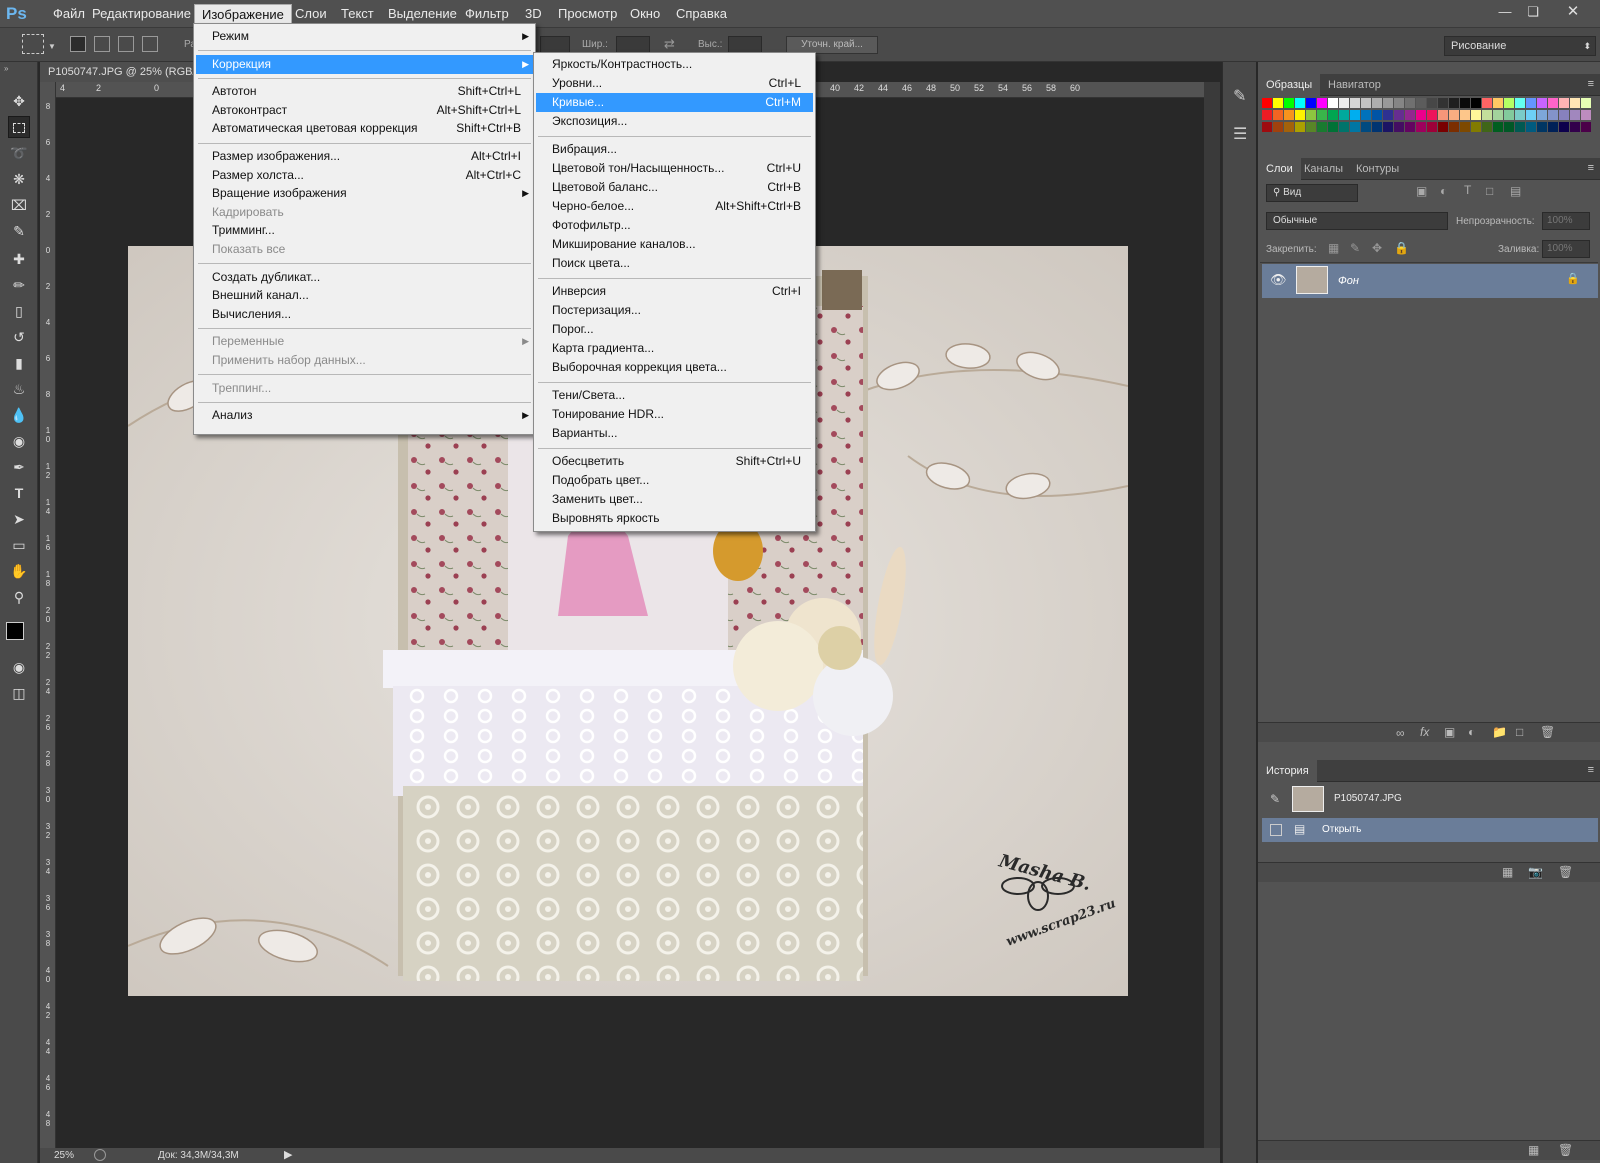  Describe the element at coordinates (19, 493) in the screenshot. I see `type-tool-icon: T` at that location.